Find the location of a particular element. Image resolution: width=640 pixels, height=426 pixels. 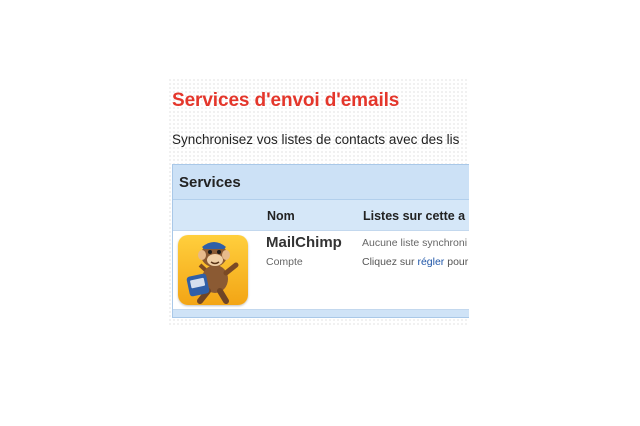

services-panel-title: Services is located at coordinates (210, 182).